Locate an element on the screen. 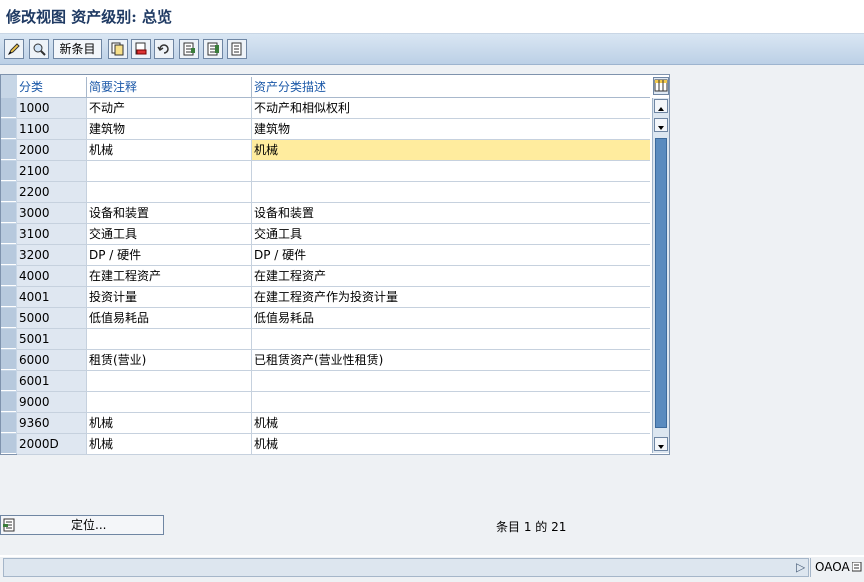  delete-icon is located at coordinates (141, 49).